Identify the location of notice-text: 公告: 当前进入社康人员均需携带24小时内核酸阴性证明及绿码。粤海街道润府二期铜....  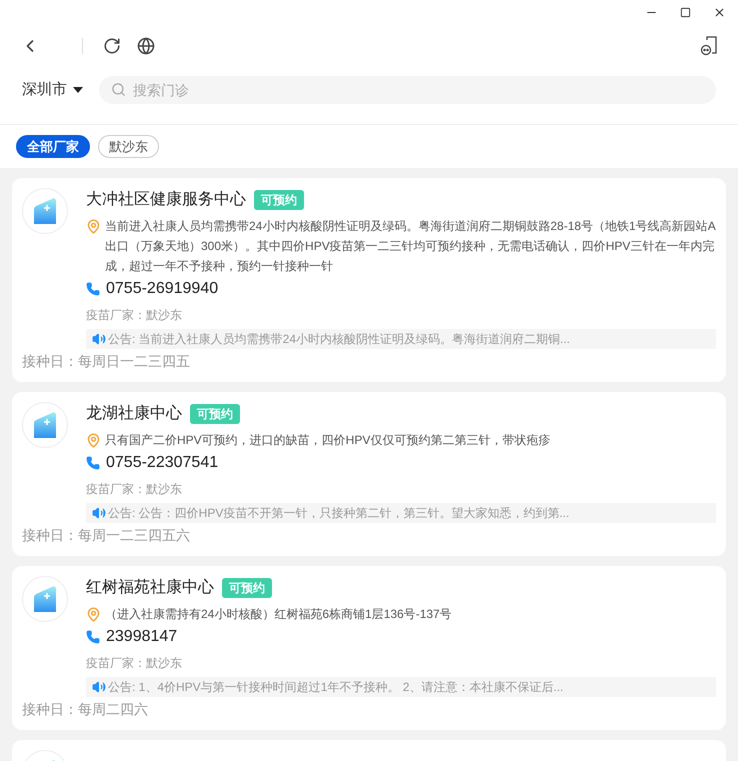
(339, 339).